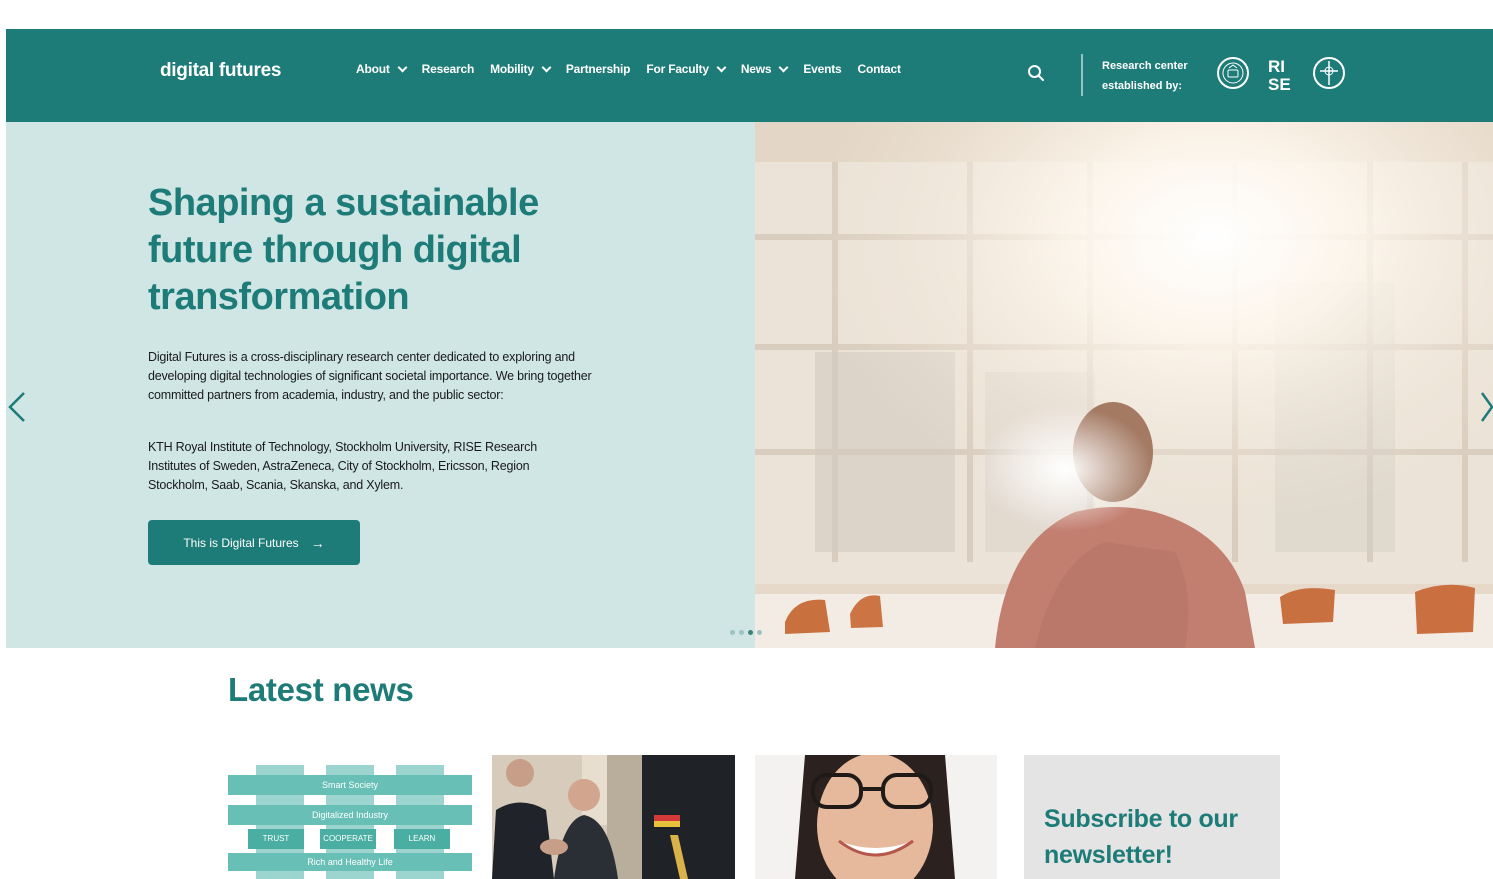 The height and width of the screenshot is (879, 1493). I want to click on nav-item-for-faculty: For Faculty, so click(686, 69).